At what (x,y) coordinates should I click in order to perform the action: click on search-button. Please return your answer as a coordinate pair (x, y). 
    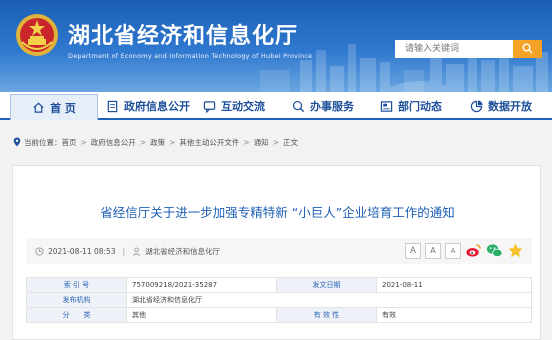
    Looking at the image, I should click on (527, 49).